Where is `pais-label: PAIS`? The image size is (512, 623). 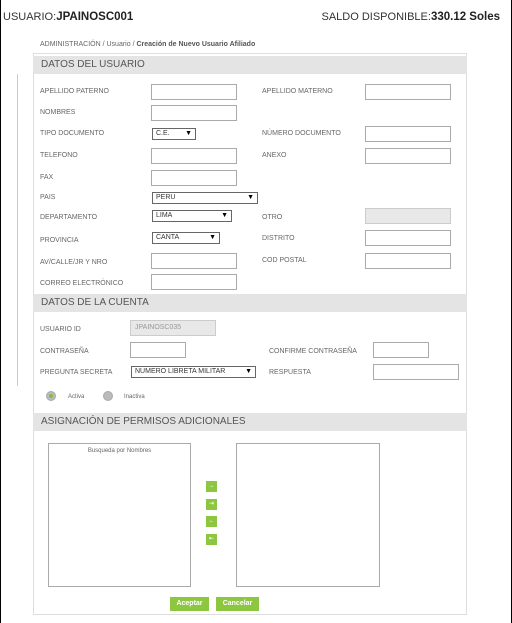
pais-label: PAIS is located at coordinates (48, 197).